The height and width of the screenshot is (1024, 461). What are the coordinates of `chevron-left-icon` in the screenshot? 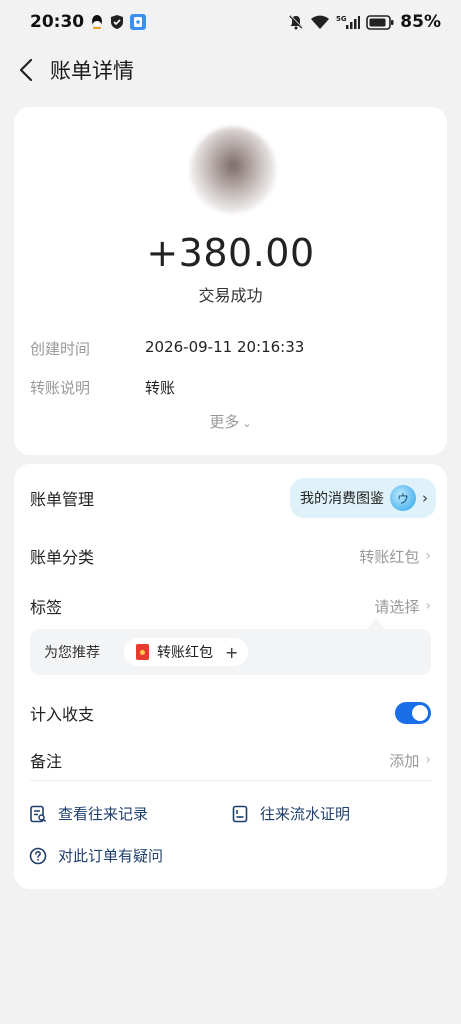 It's located at (26, 70).